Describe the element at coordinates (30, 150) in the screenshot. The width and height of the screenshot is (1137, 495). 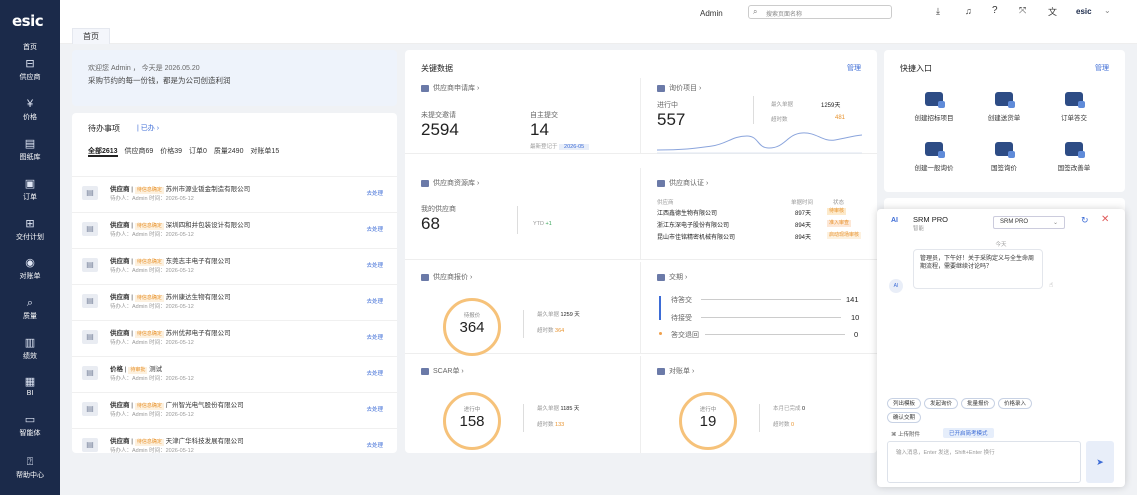
I see `sidebar-item-drawing: ▤ 图纸库` at that location.